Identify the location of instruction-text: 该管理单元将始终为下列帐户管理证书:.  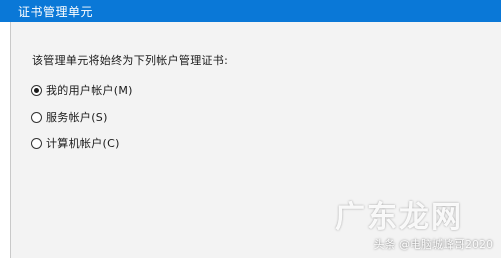
(130, 60).